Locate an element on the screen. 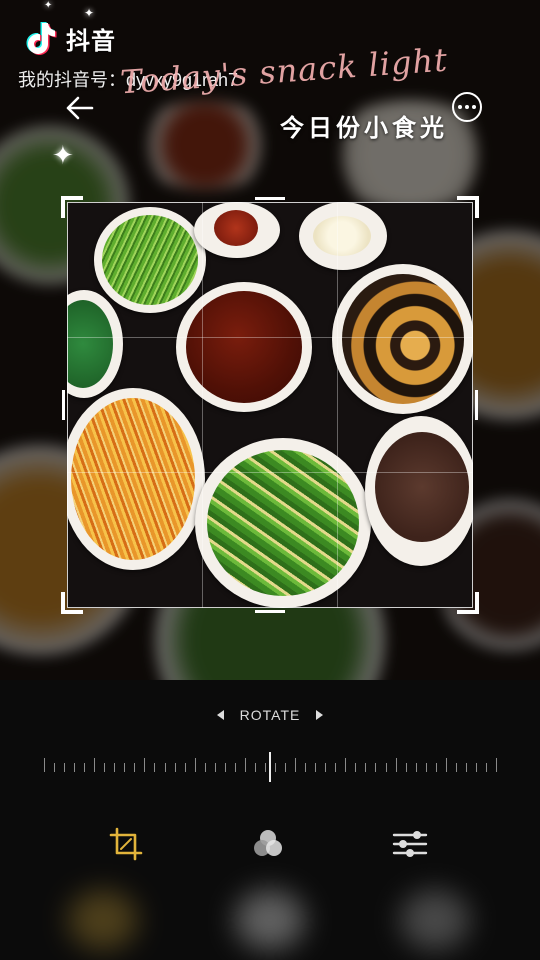 The image size is (540, 960). crop-handle-bottom-right is located at coordinates (468, 603).